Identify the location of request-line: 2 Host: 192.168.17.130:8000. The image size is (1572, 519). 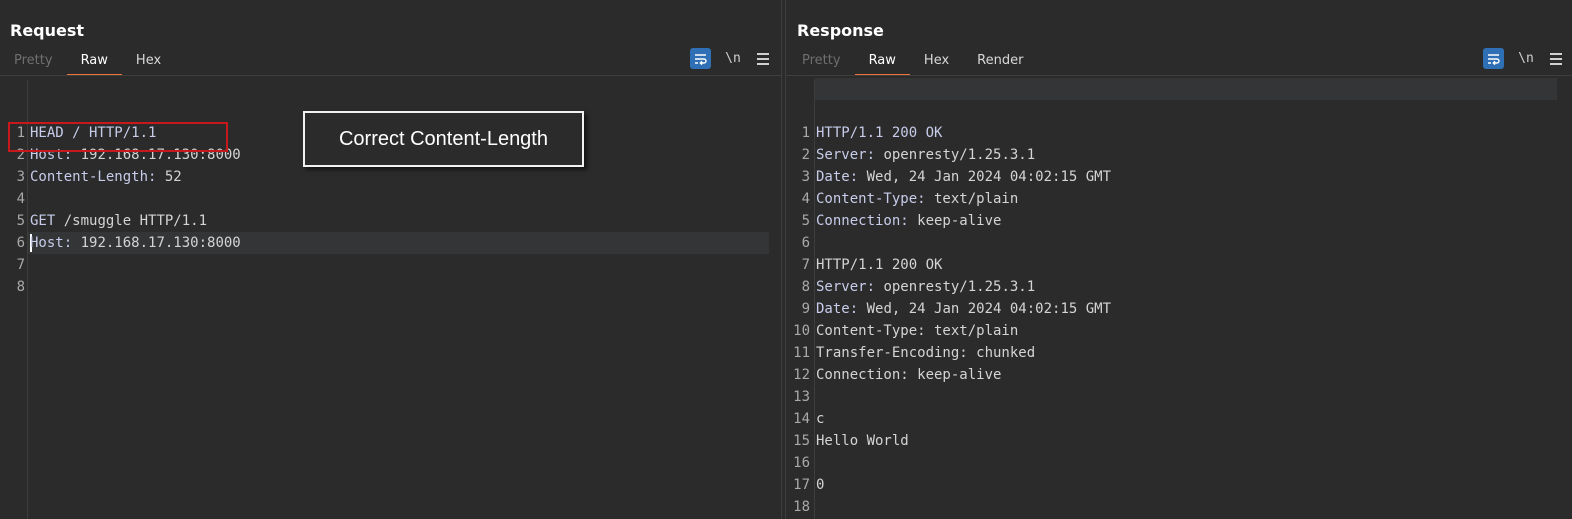
(128, 155).